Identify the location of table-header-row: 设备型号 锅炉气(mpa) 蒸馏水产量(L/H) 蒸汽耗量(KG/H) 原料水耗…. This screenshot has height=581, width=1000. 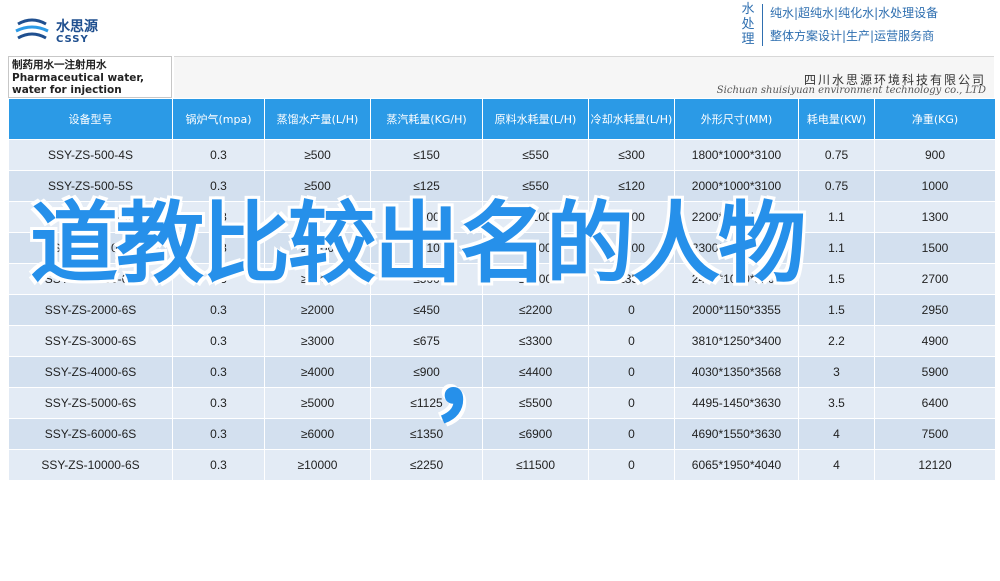
(502, 119).